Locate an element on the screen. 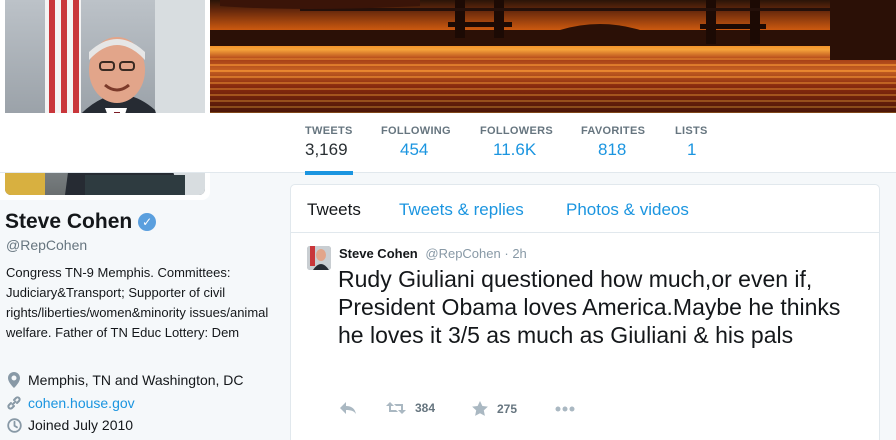 The width and height of the screenshot is (896, 440). favorite-button: 275 is located at coordinates (494, 408).